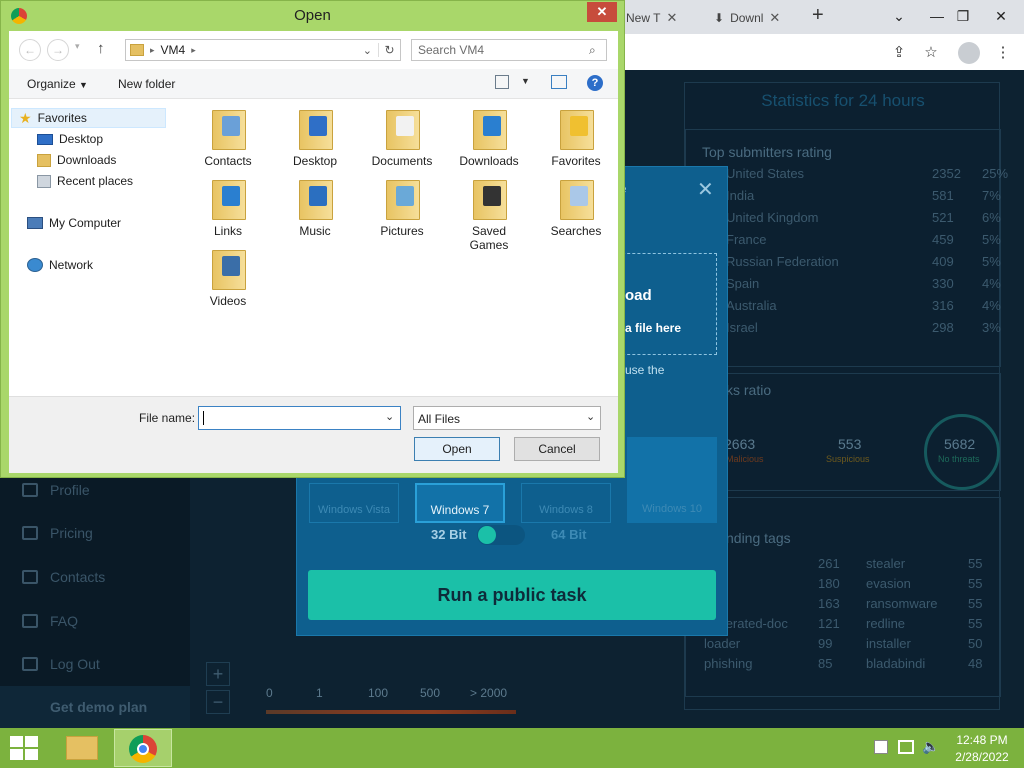  I want to click on folder-item: Desktop, so click(315, 137).